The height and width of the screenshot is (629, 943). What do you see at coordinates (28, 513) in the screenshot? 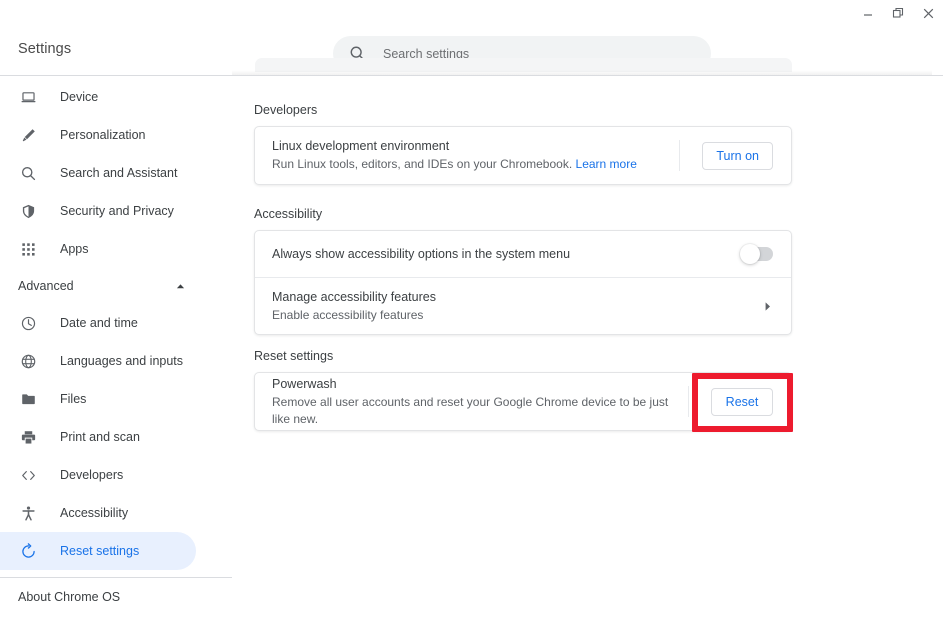
I see `accessibility-icon` at bounding box center [28, 513].